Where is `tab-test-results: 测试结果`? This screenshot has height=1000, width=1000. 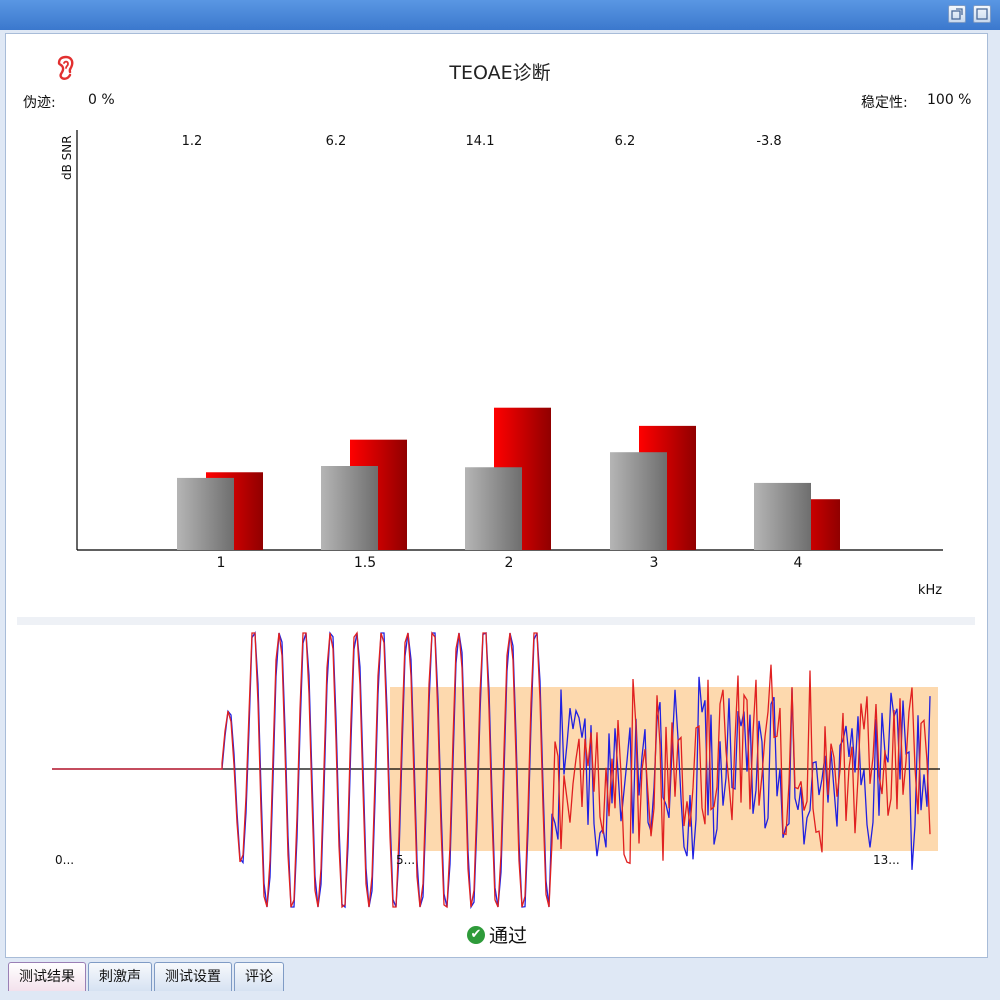
tab-test-results: 测试结果 is located at coordinates (47, 976).